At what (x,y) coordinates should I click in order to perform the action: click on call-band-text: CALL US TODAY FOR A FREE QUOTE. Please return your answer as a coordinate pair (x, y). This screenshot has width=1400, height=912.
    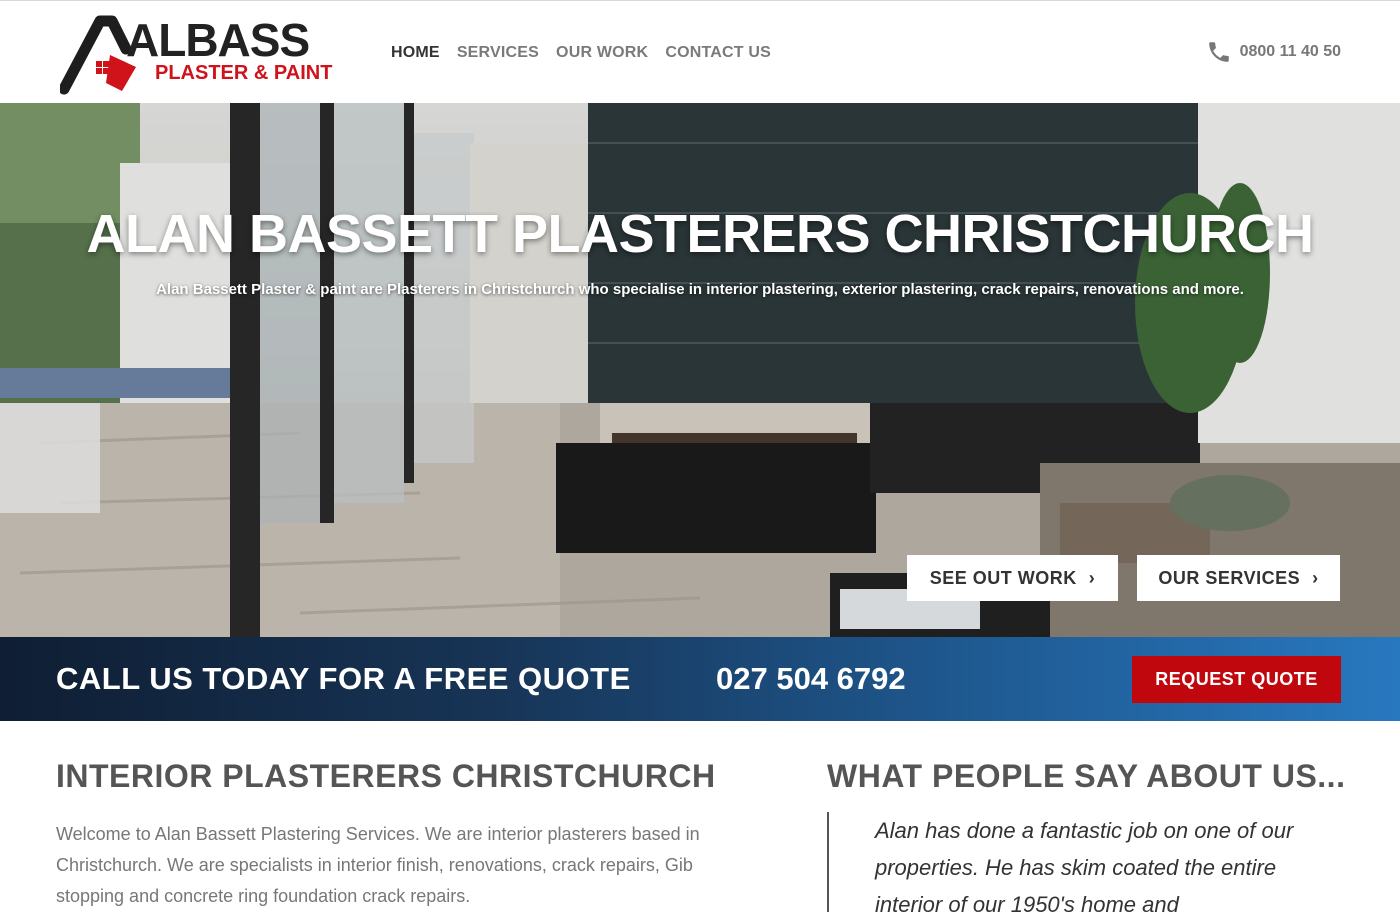
    Looking at the image, I should click on (343, 678).